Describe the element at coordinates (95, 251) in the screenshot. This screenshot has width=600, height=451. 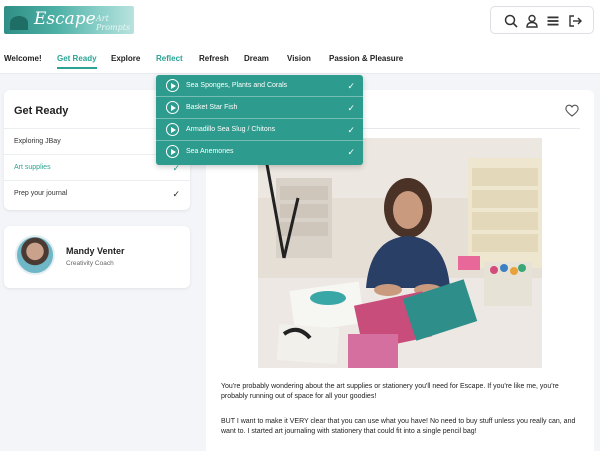
I see `coach-name: Mandy Venter` at that location.